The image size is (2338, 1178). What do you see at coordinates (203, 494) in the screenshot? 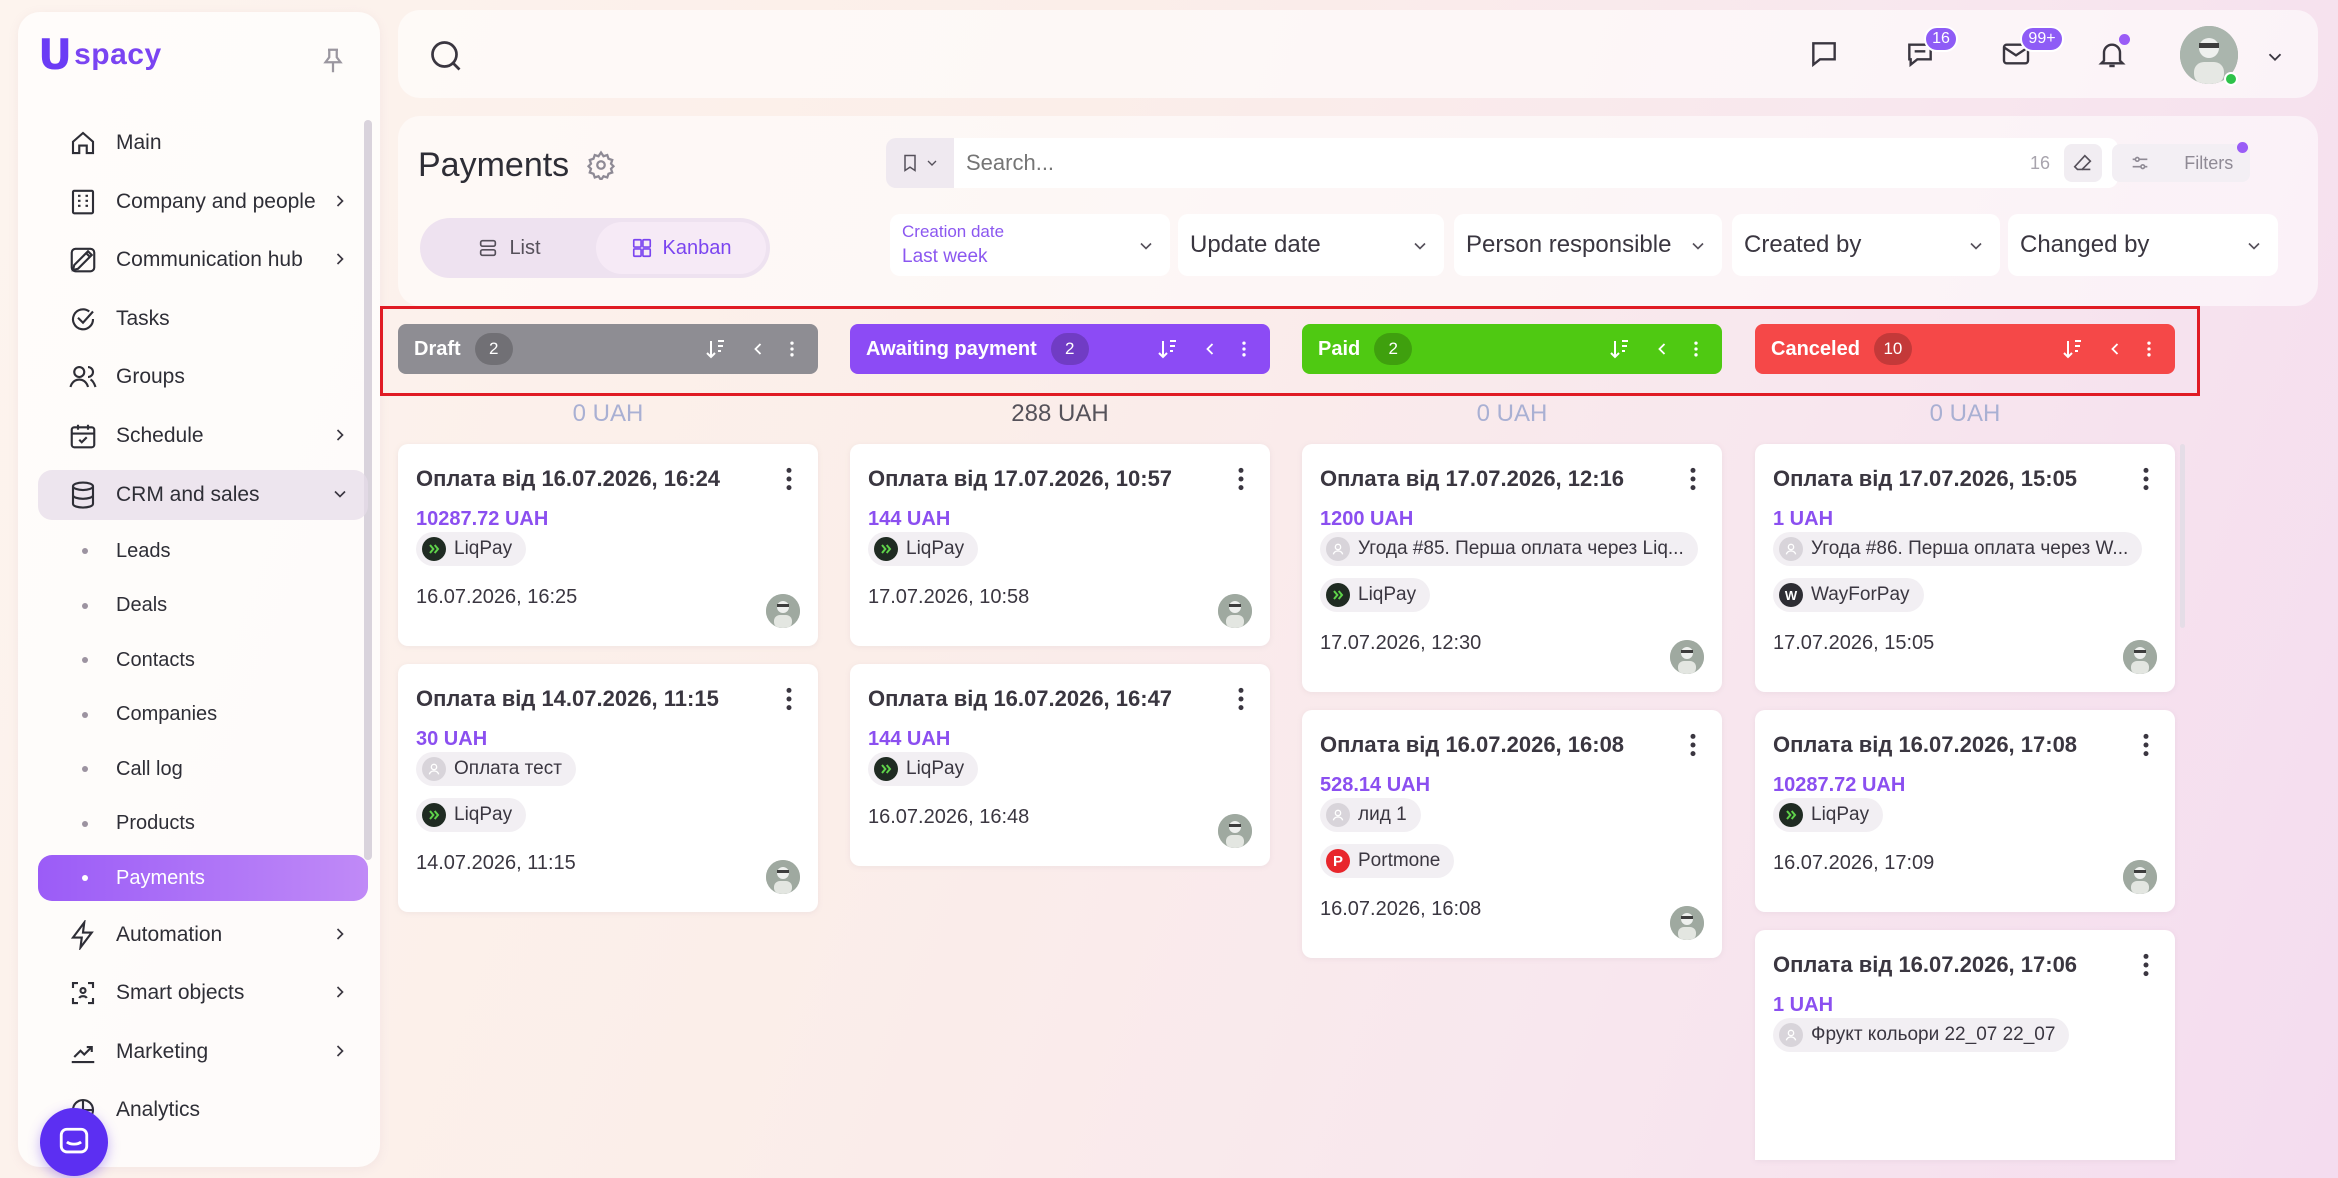
I see `sidebar-item-crm-and-sales: CRM and sales` at bounding box center [203, 494].